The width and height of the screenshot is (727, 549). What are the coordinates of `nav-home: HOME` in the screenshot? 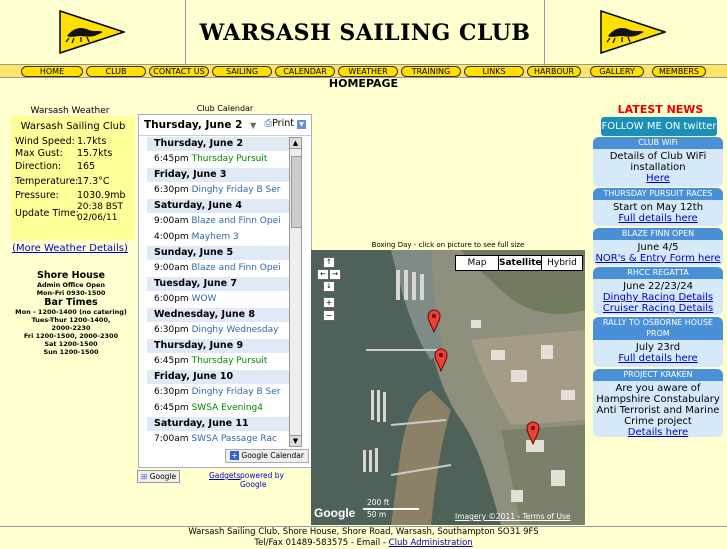 It's located at (52, 71).